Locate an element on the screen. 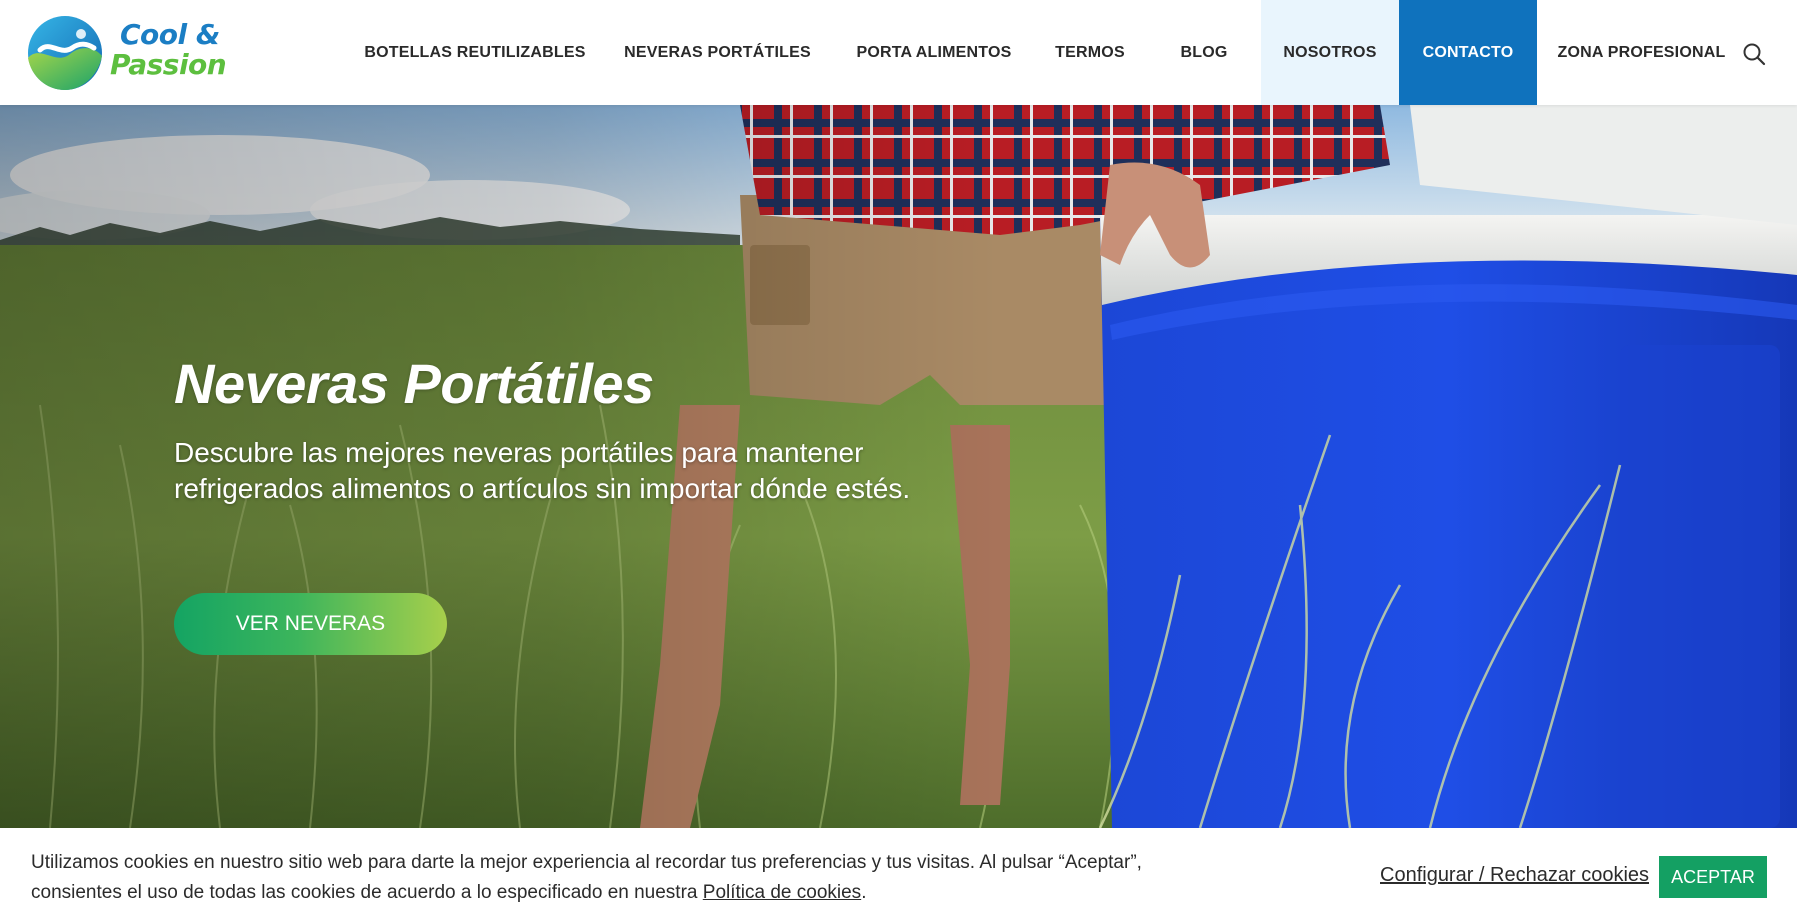  logo-line-2: Passion is located at coordinates (168, 64).